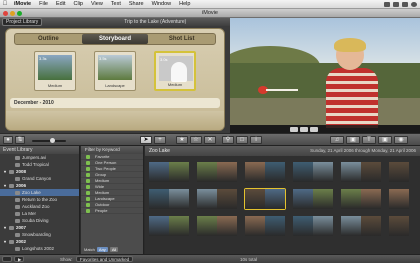 This screenshot has width=420, height=263. I want to click on event-year-row: ▾ 2008, so click(39, 171).